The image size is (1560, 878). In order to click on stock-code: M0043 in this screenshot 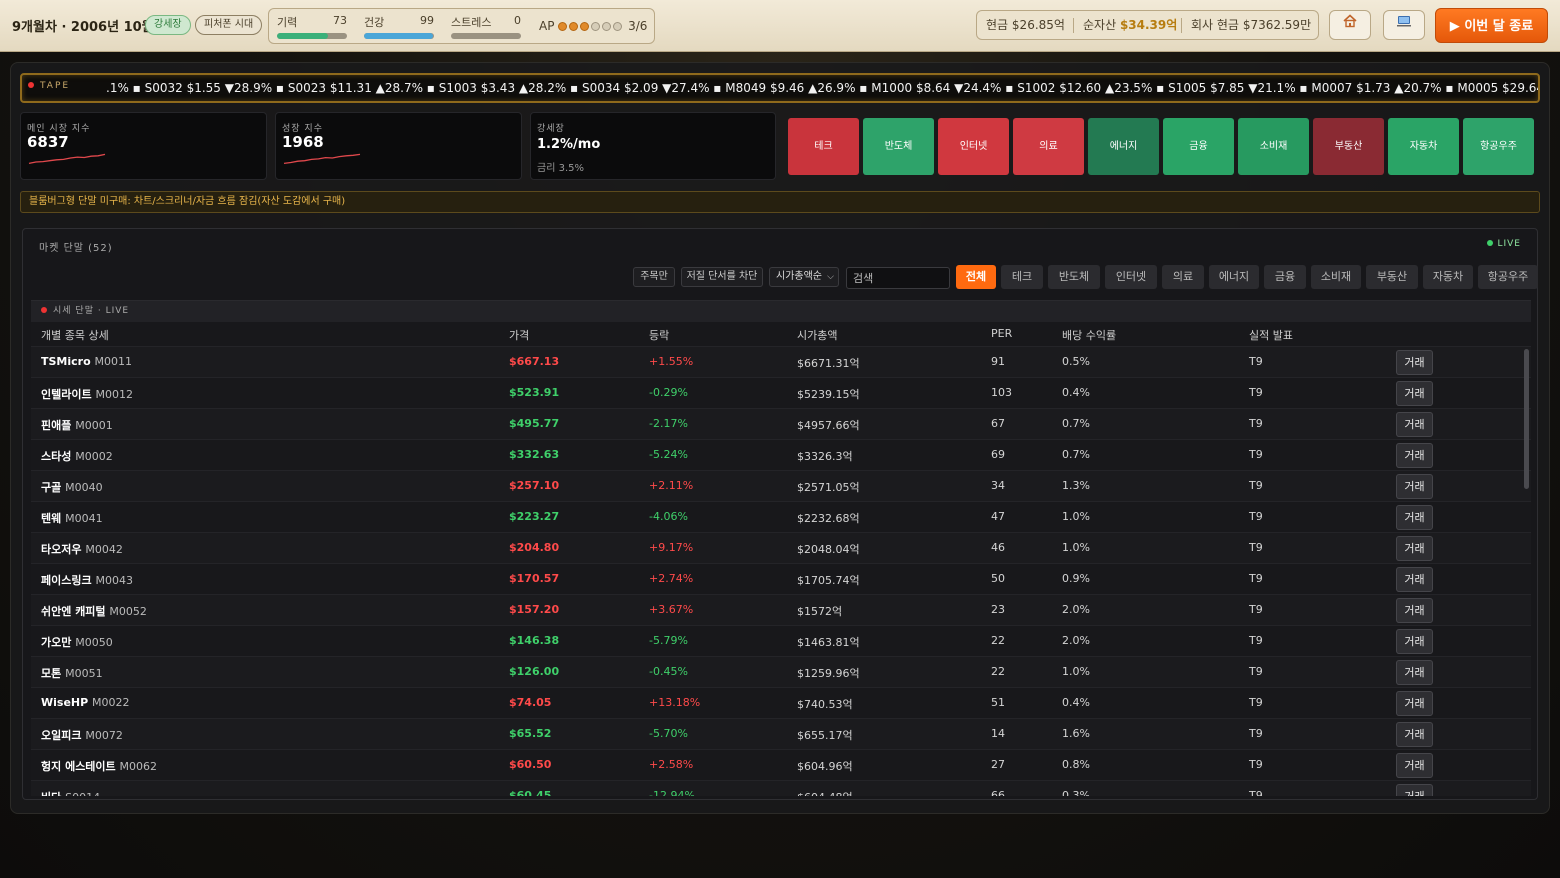, I will do `click(114, 580)`.